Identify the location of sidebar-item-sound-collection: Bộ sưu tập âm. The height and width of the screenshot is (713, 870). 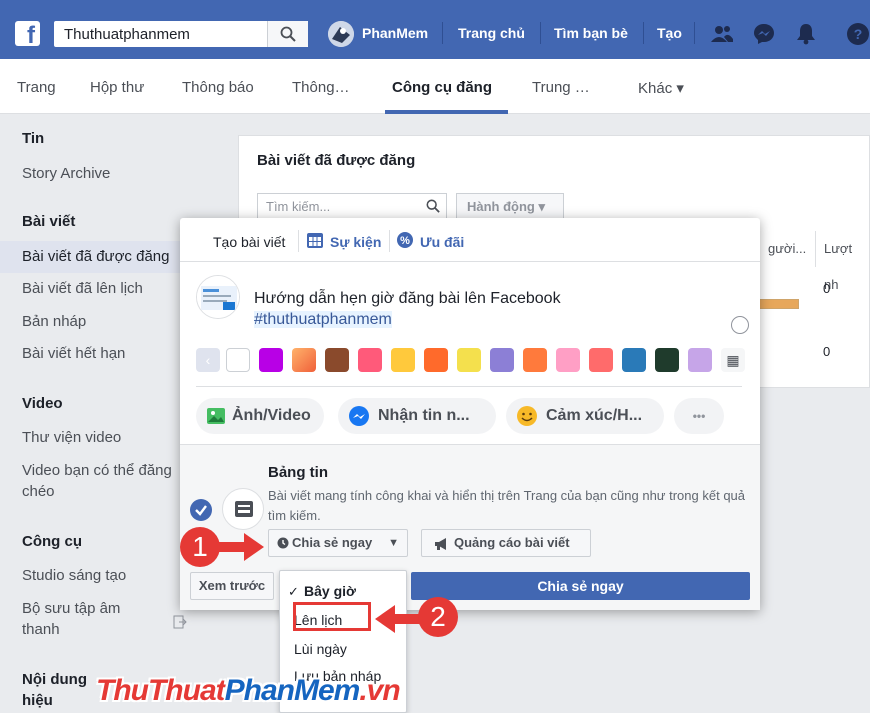
(71, 608).